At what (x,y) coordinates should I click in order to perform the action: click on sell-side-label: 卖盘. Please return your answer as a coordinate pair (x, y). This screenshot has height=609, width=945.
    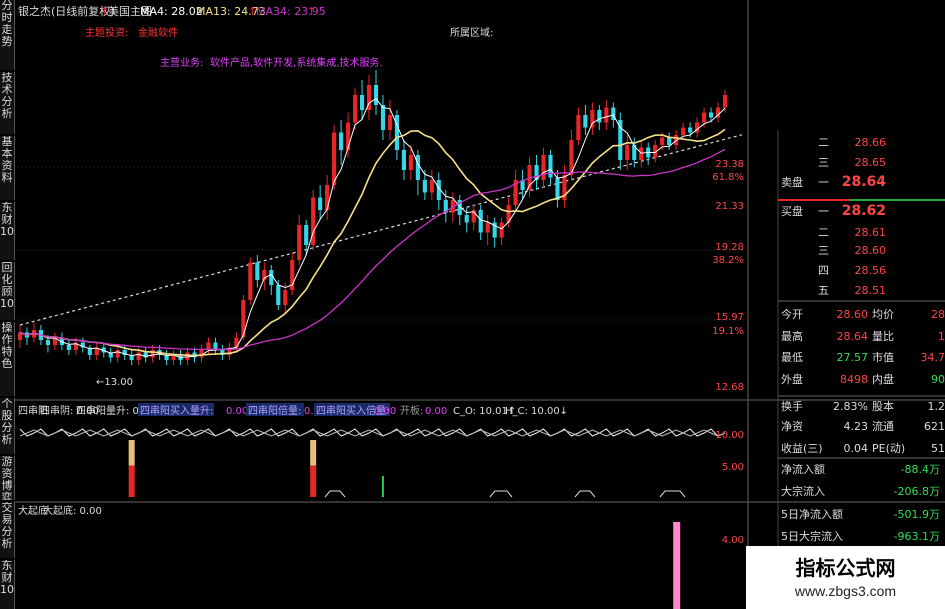
    Looking at the image, I should click on (792, 182).